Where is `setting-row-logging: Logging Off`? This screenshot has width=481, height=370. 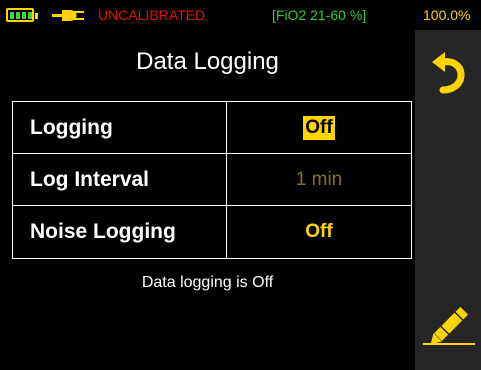 setting-row-logging: Logging Off is located at coordinates (212, 128).